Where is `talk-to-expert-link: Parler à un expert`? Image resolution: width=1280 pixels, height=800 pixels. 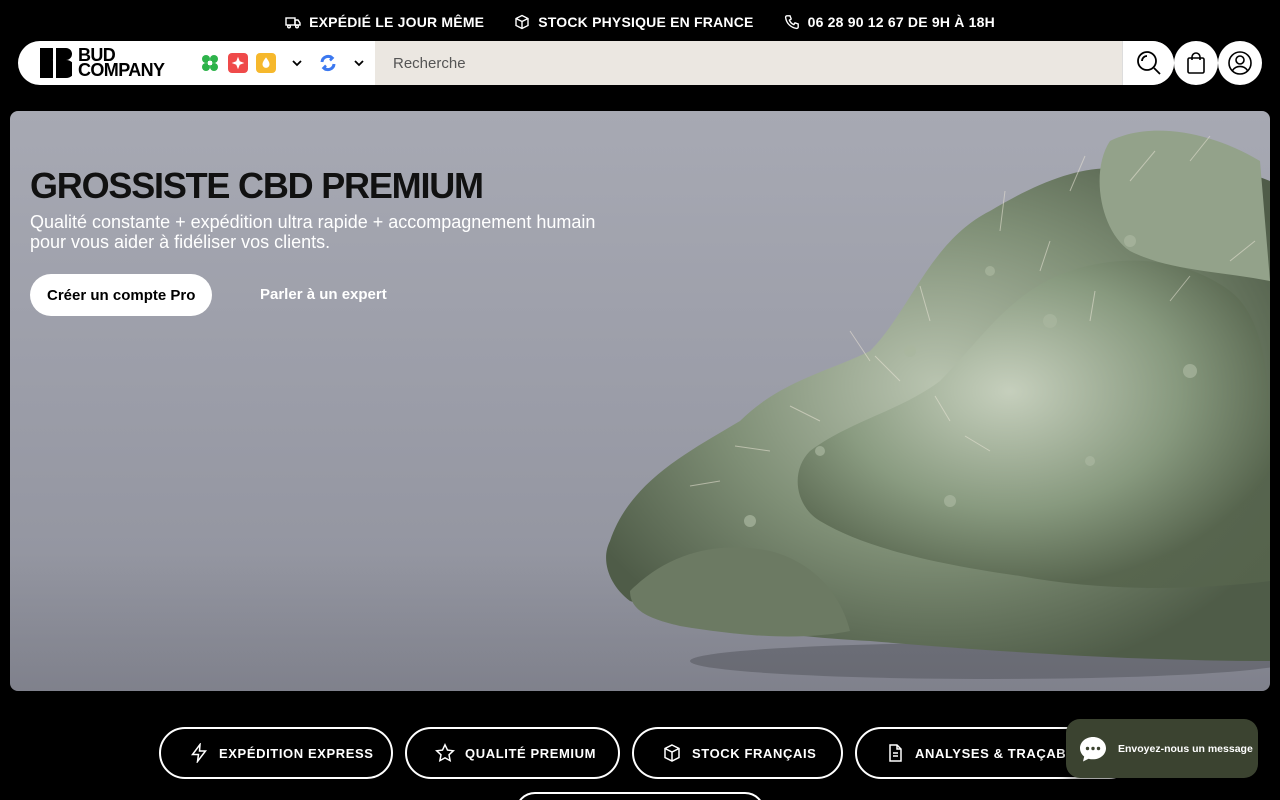
talk-to-expert-link: Parler à un expert is located at coordinates (323, 294).